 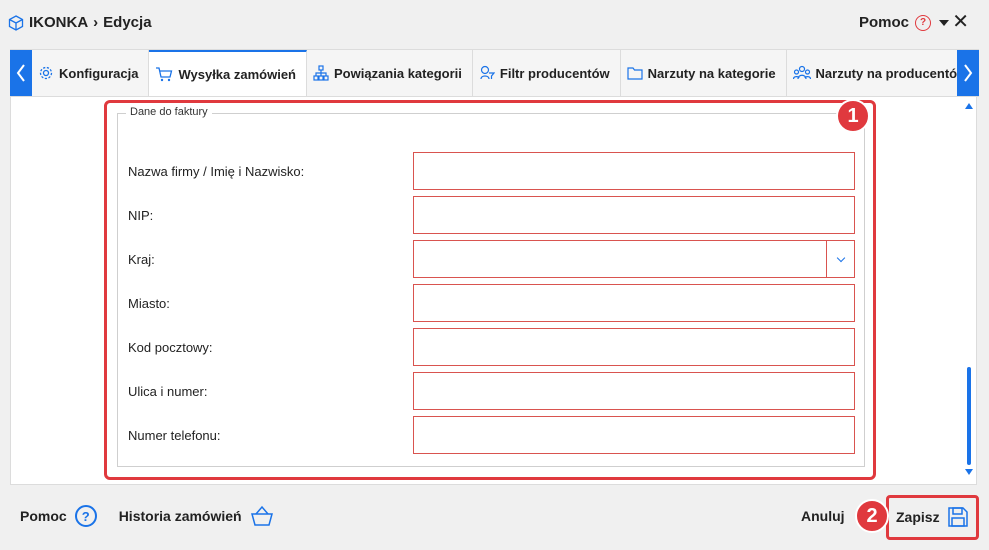 What do you see at coordinates (960, 22) in the screenshot?
I see `close-icon: ✕` at bounding box center [960, 22].